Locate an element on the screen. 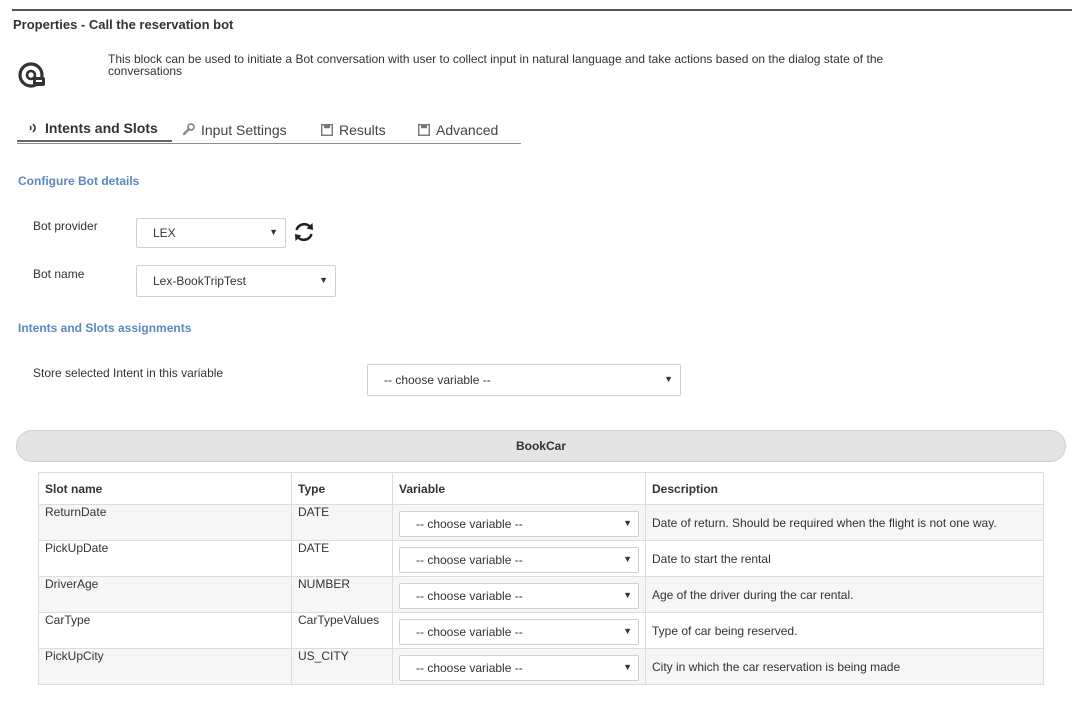 Image resolution: width=1085 pixels, height=707 pixels. slot-type-cell: NUMBER is located at coordinates (342, 594).